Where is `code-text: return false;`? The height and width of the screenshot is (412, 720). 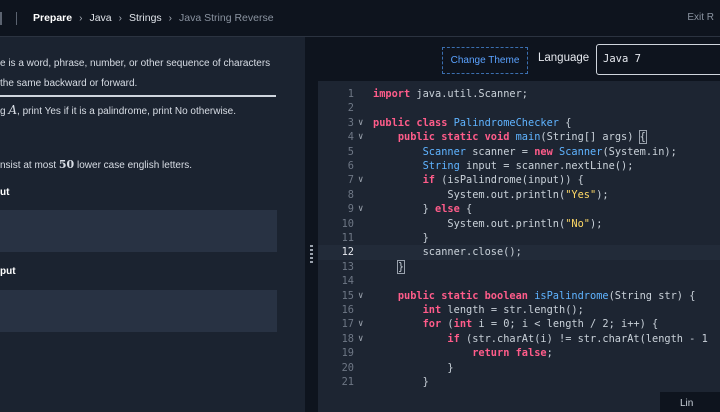 code-text: return false; is located at coordinates (512, 353).